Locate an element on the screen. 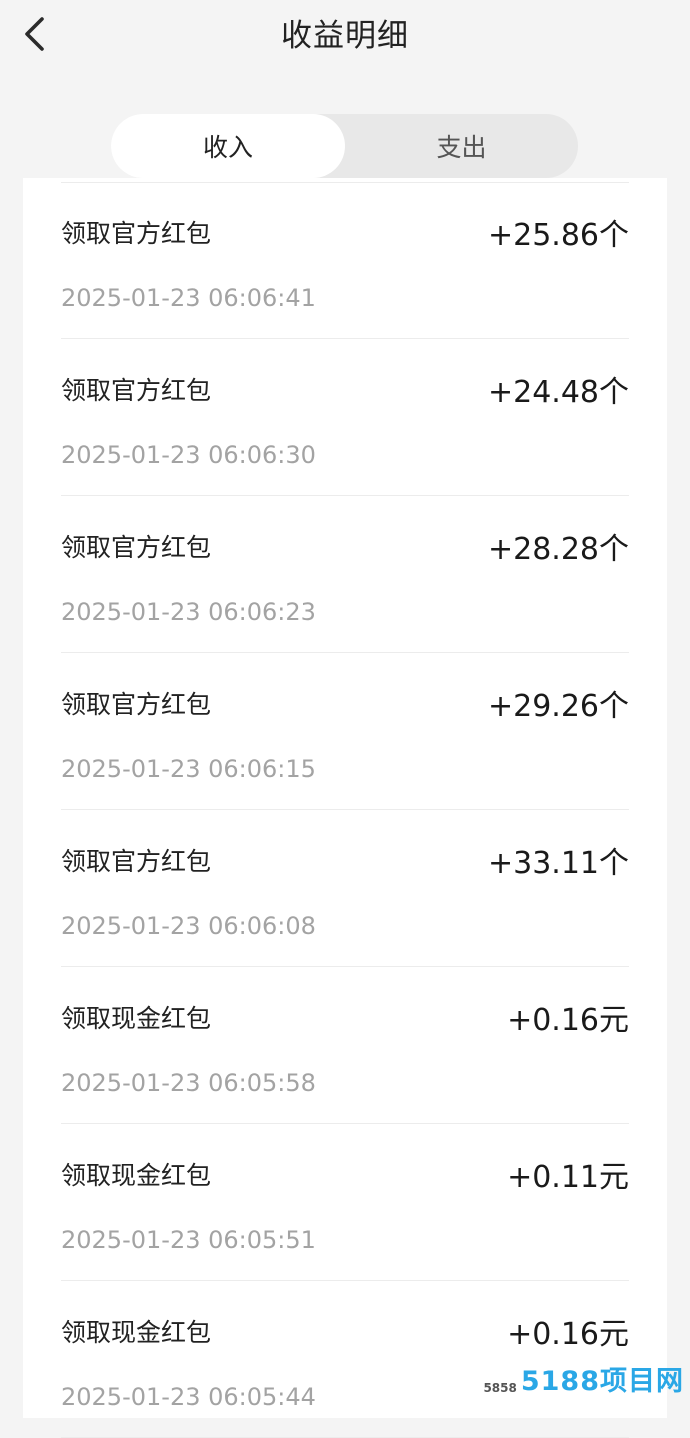 The height and width of the screenshot is (1438, 690). record-time: 2025-01-23 06:06:41 is located at coordinates (188, 298).